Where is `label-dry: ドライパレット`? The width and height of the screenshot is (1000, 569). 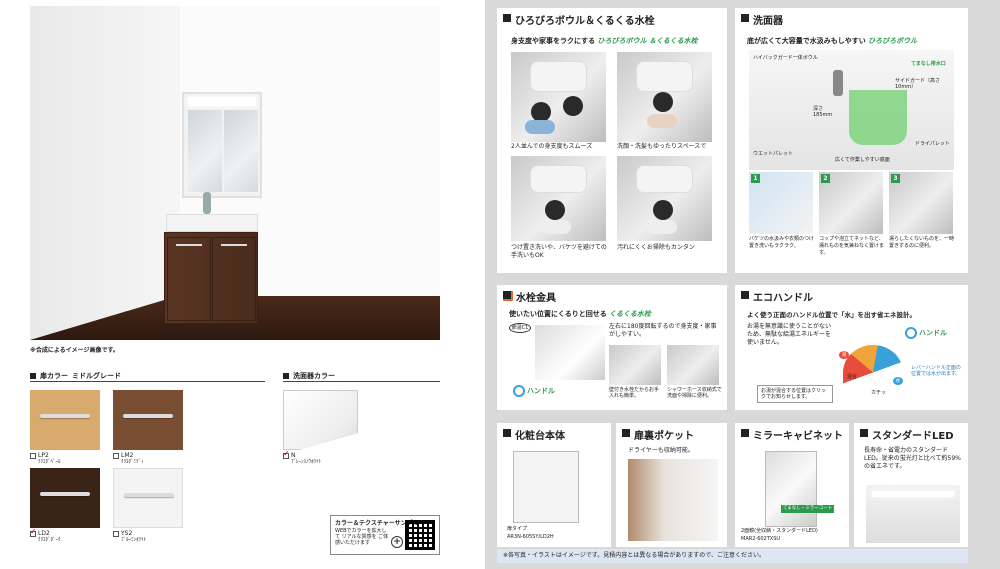 label-dry: ドライパレット is located at coordinates (932, 144).